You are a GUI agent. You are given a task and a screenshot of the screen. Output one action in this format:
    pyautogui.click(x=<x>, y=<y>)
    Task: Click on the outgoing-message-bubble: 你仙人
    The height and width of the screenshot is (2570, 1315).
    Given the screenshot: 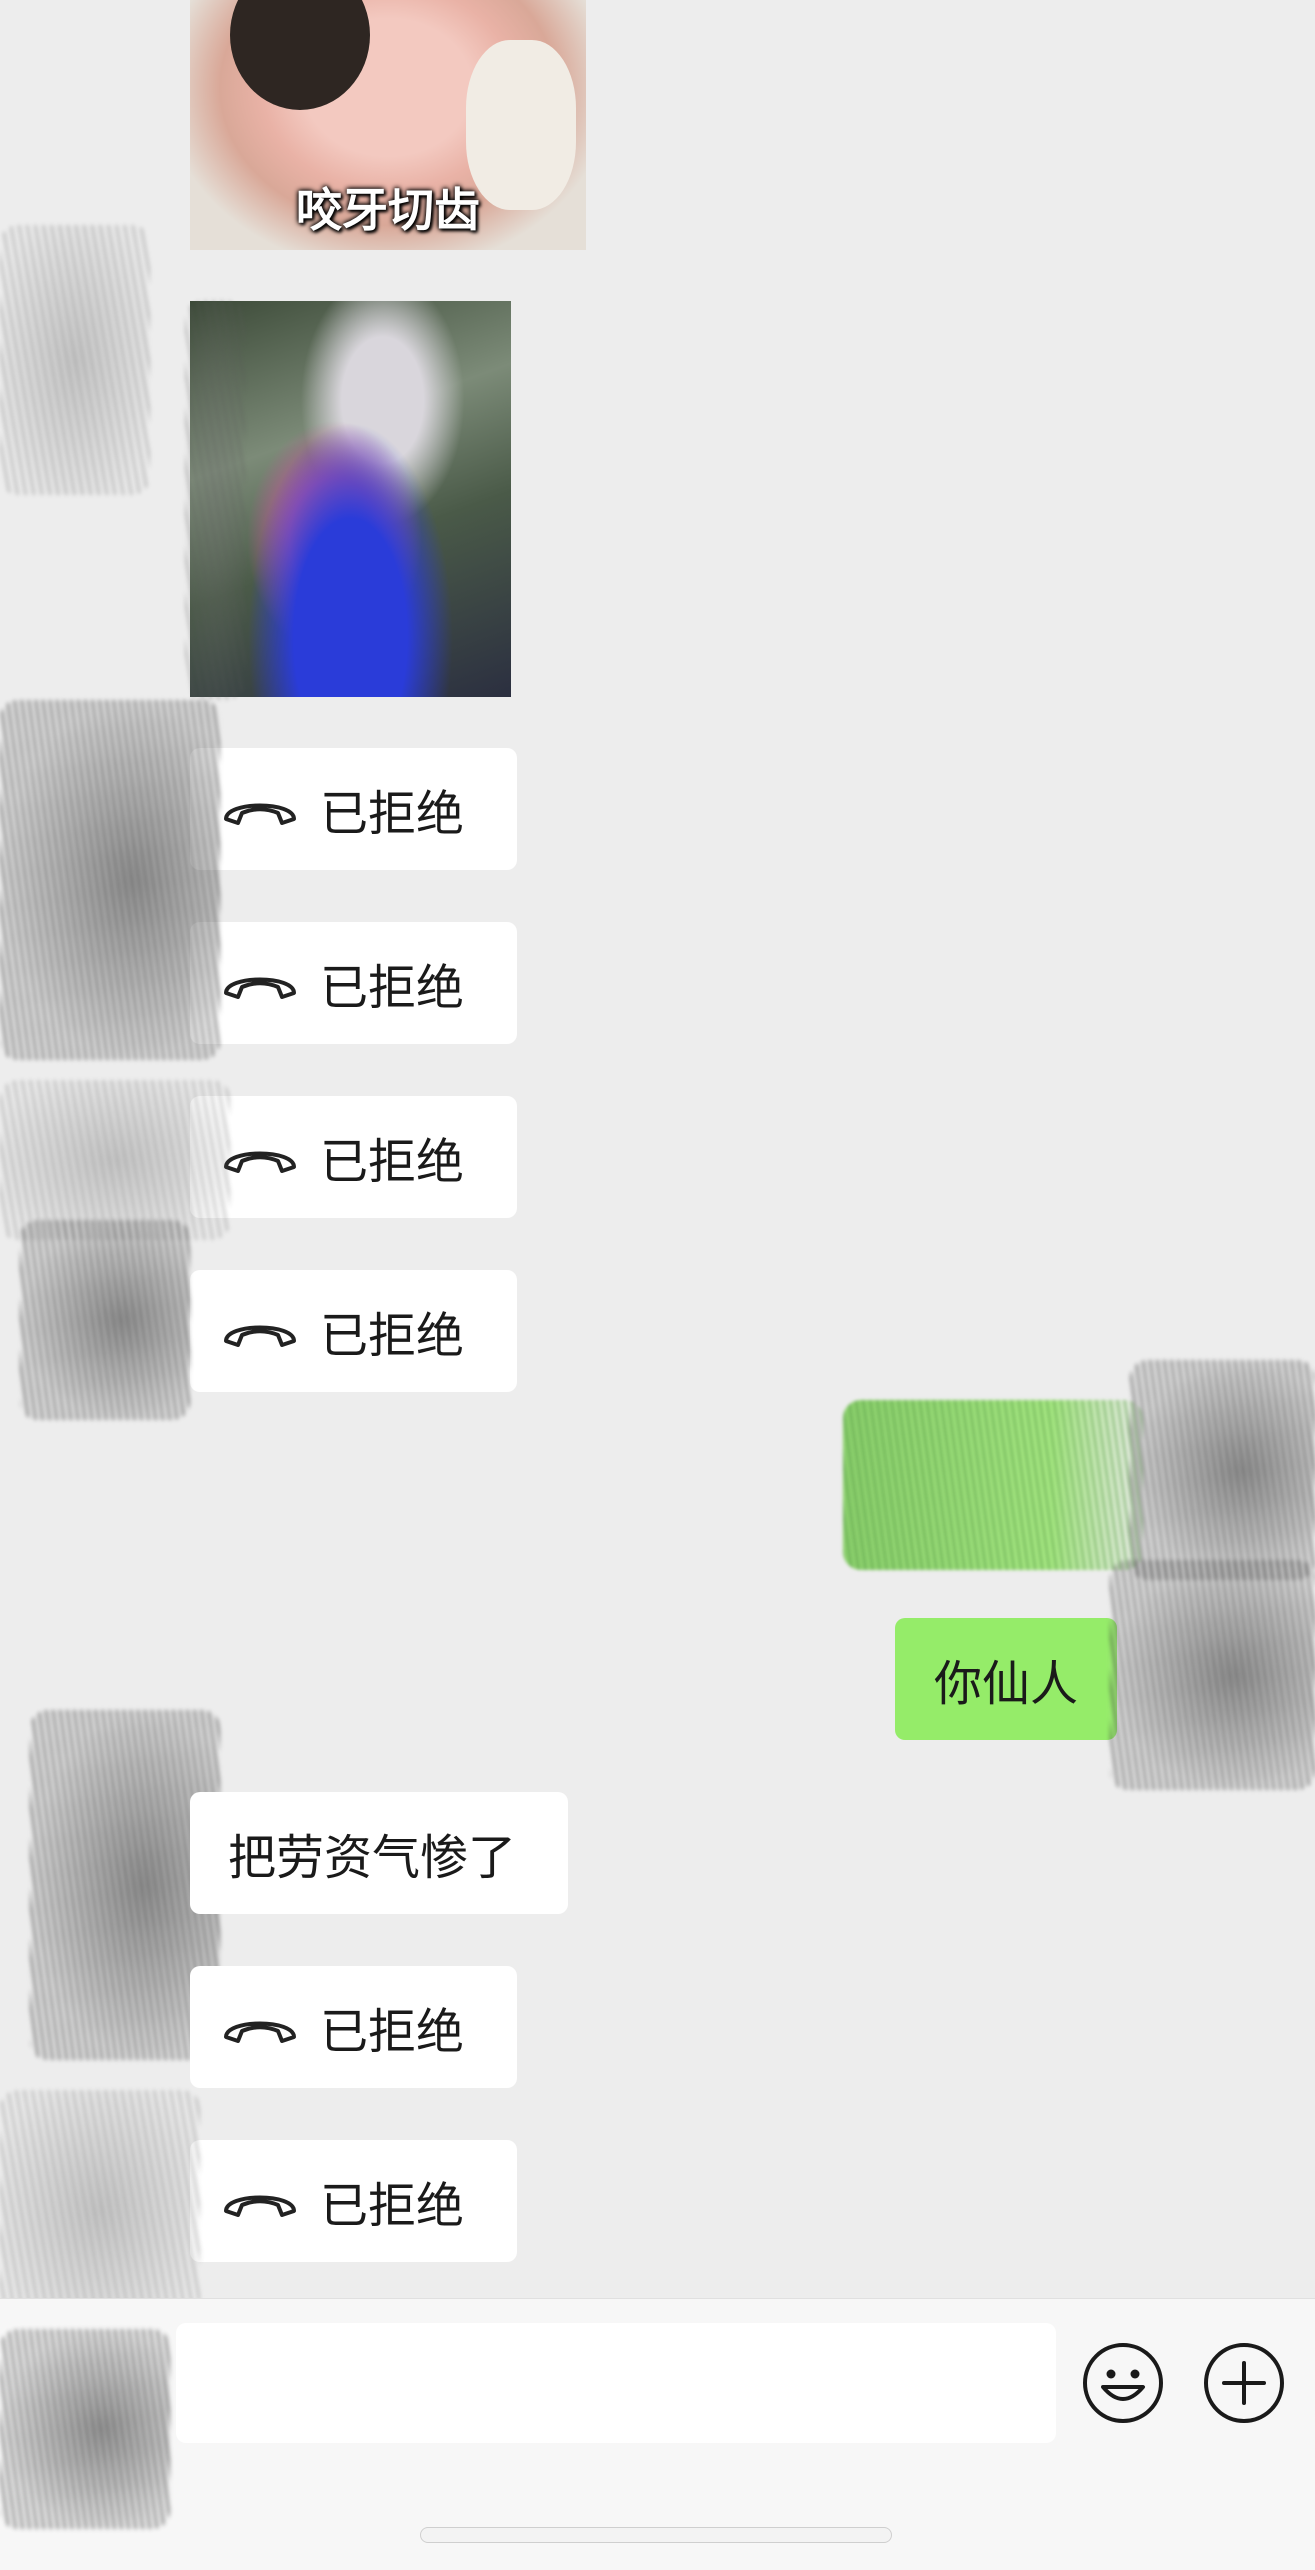 What is the action you would take?
    pyautogui.click(x=1006, y=1679)
    